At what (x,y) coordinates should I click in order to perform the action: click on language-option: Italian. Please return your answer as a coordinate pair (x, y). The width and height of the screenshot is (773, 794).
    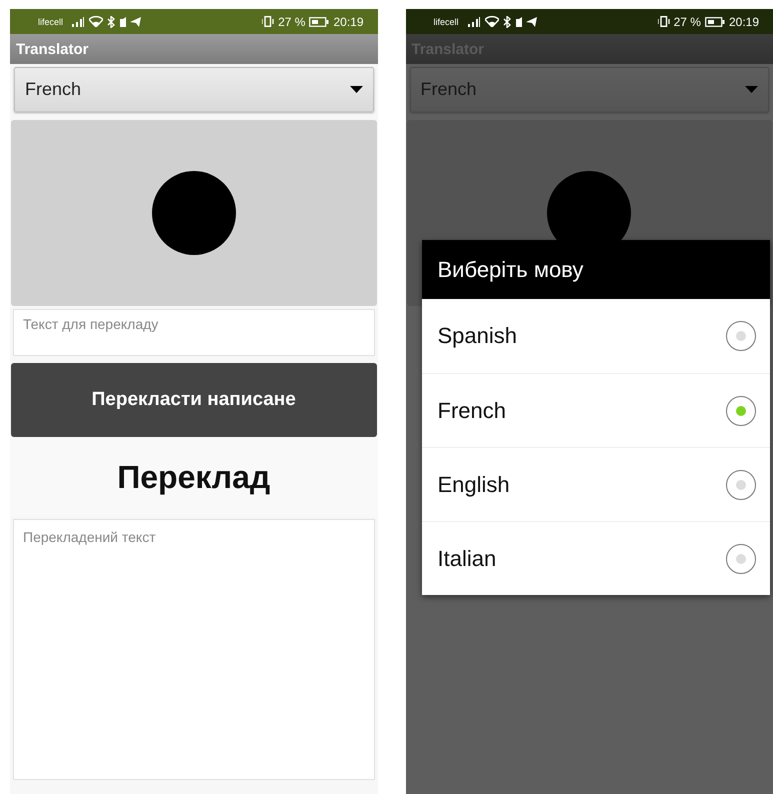
    Looking at the image, I should click on (596, 558).